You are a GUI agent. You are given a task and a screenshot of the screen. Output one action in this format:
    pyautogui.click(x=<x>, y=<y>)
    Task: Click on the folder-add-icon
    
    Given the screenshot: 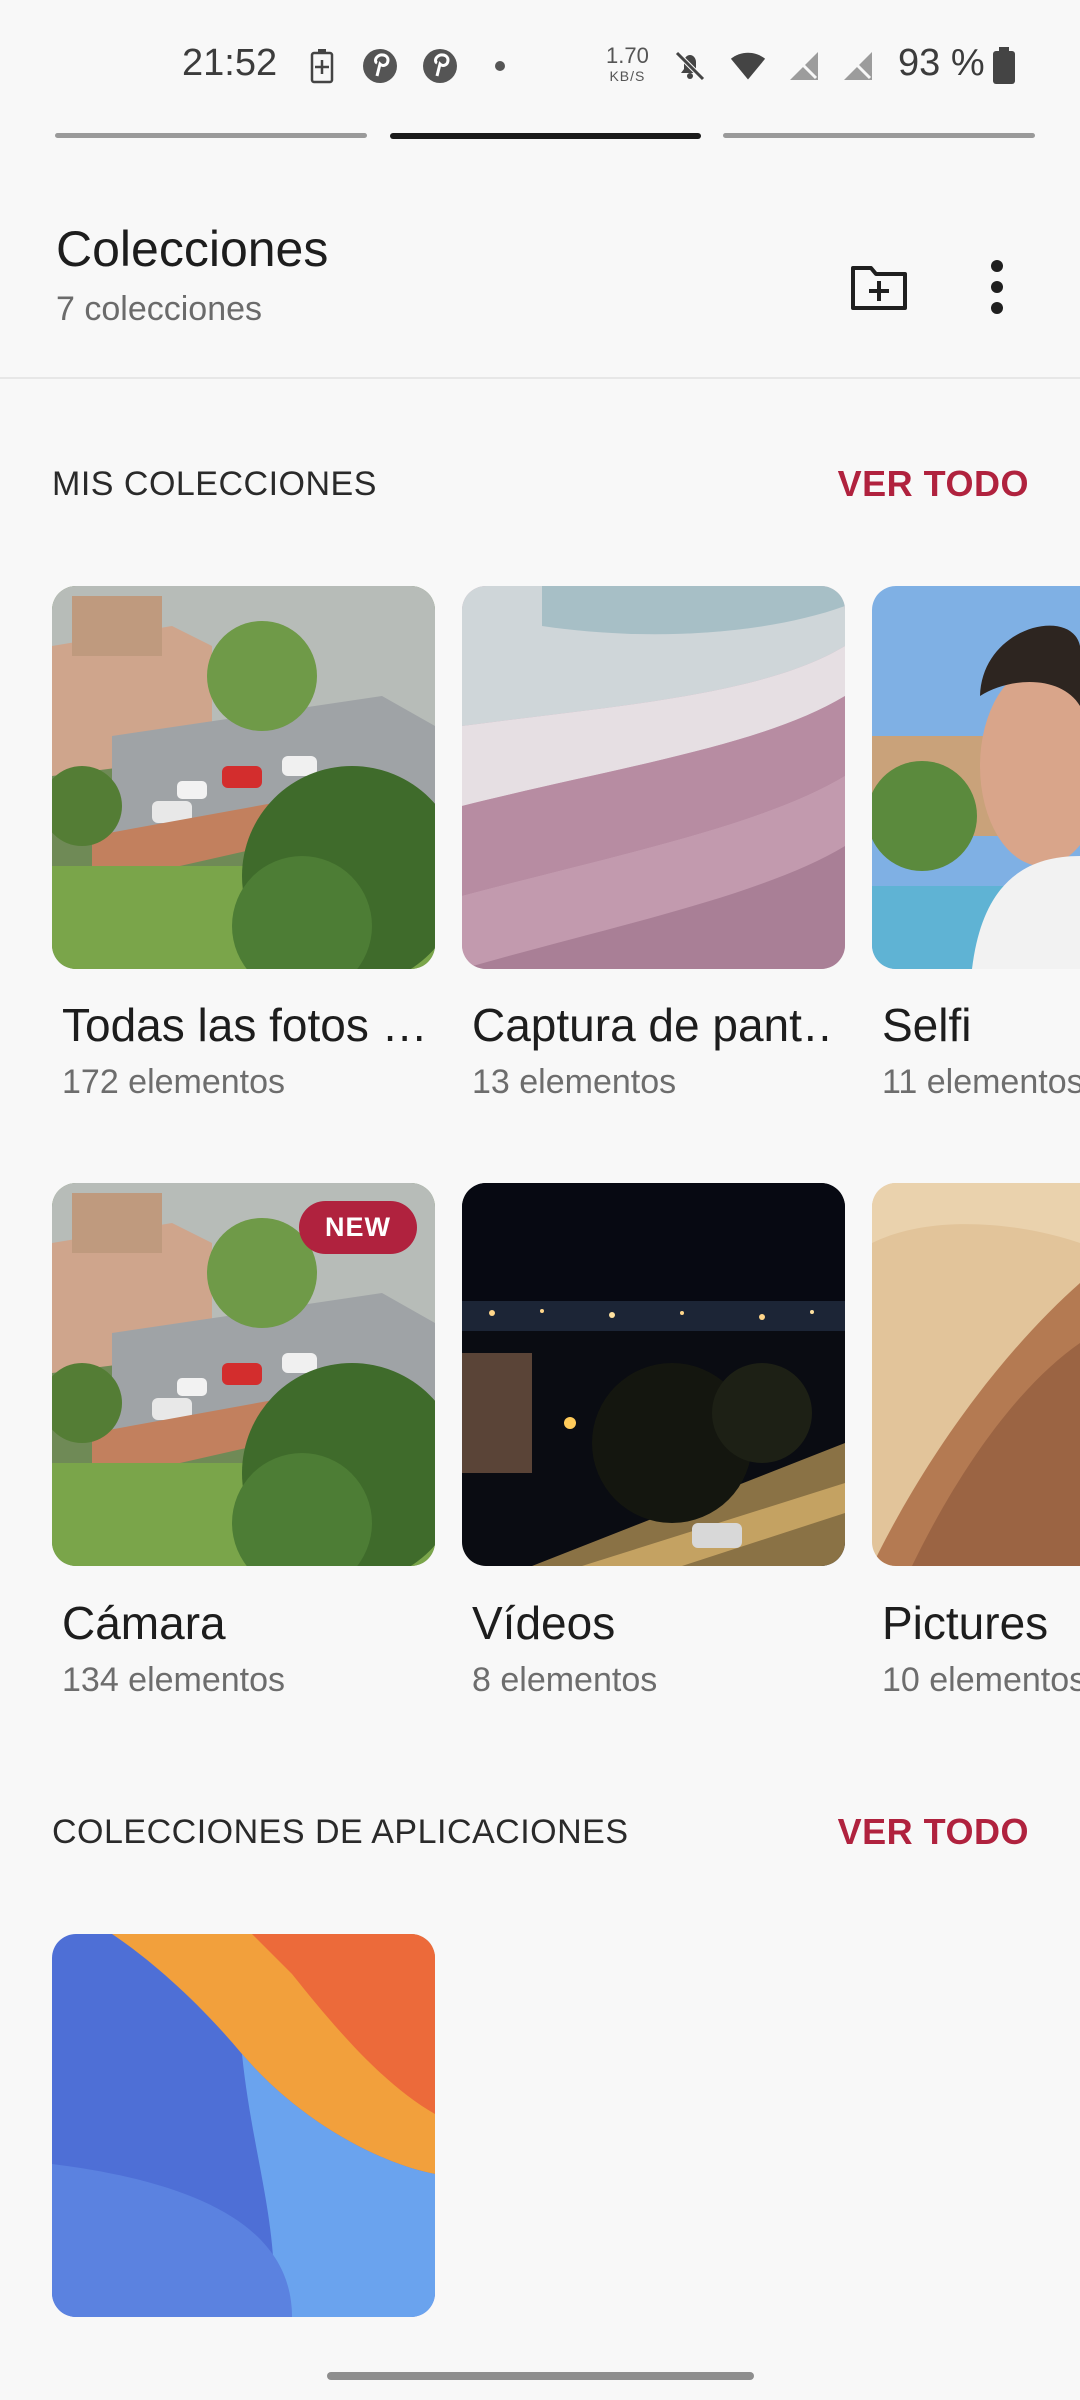 What is the action you would take?
    pyautogui.click(x=879, y=288)
    